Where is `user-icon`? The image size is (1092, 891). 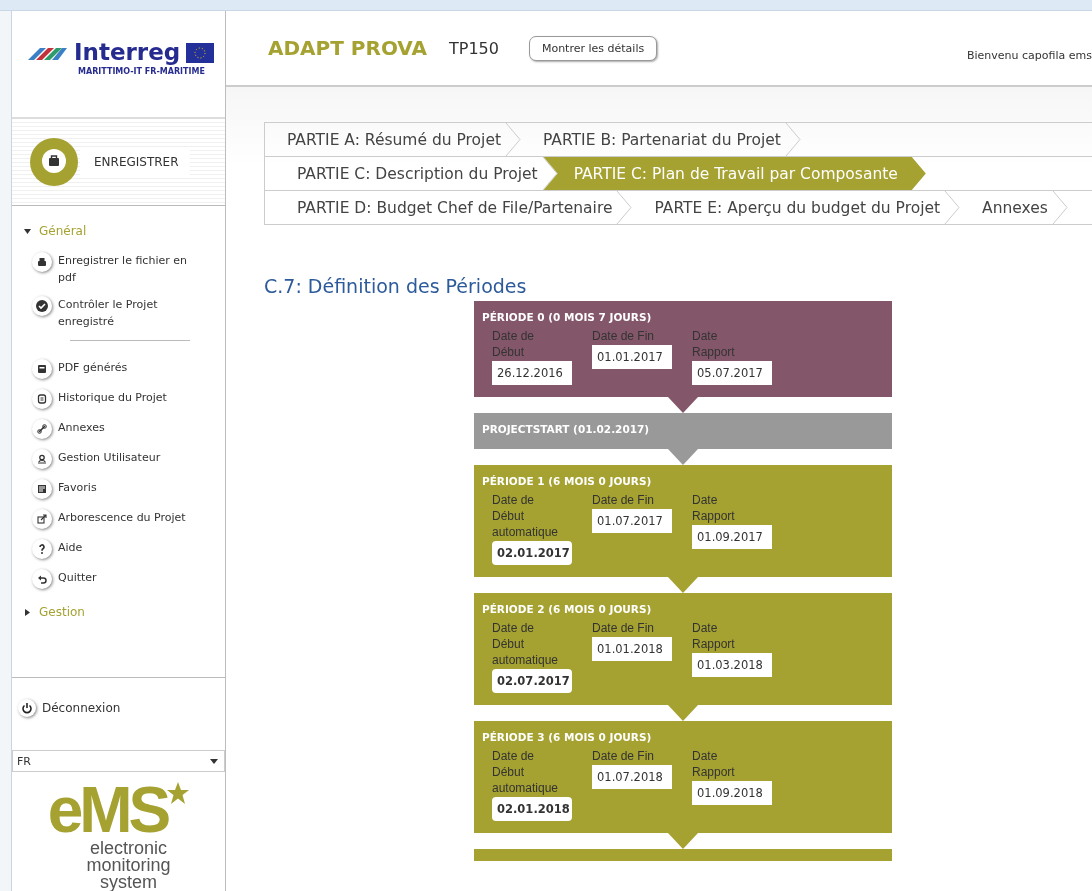
user-icon is located at coordinates (42, 459).